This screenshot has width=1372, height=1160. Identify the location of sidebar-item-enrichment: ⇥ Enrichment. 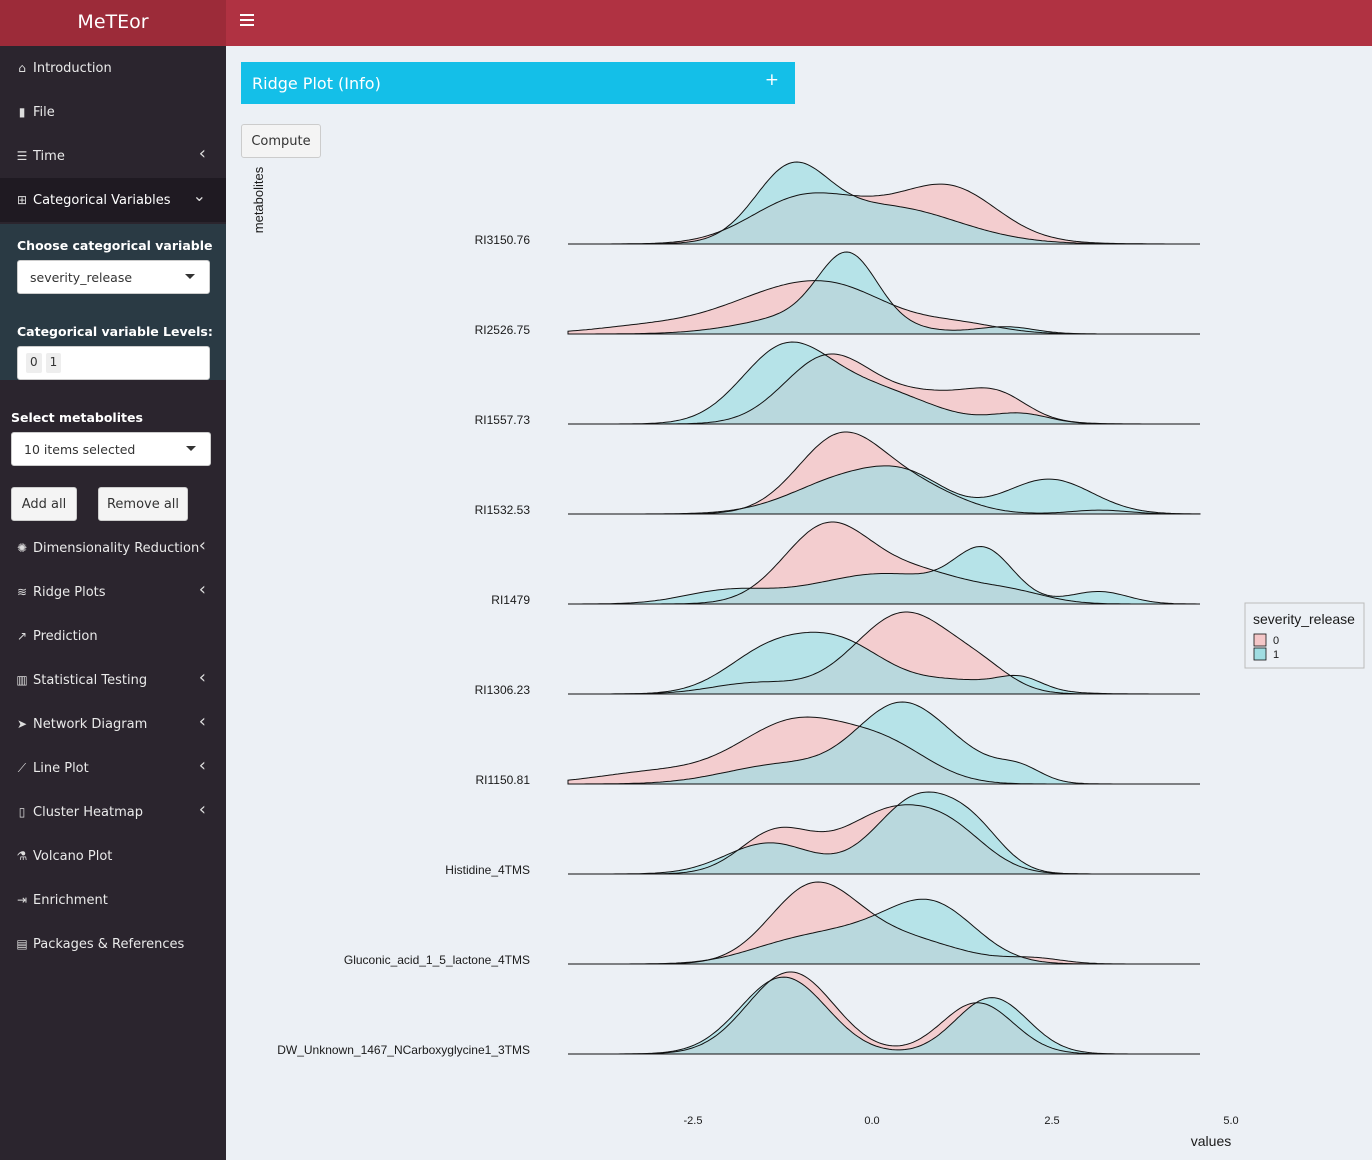
(113, 900).